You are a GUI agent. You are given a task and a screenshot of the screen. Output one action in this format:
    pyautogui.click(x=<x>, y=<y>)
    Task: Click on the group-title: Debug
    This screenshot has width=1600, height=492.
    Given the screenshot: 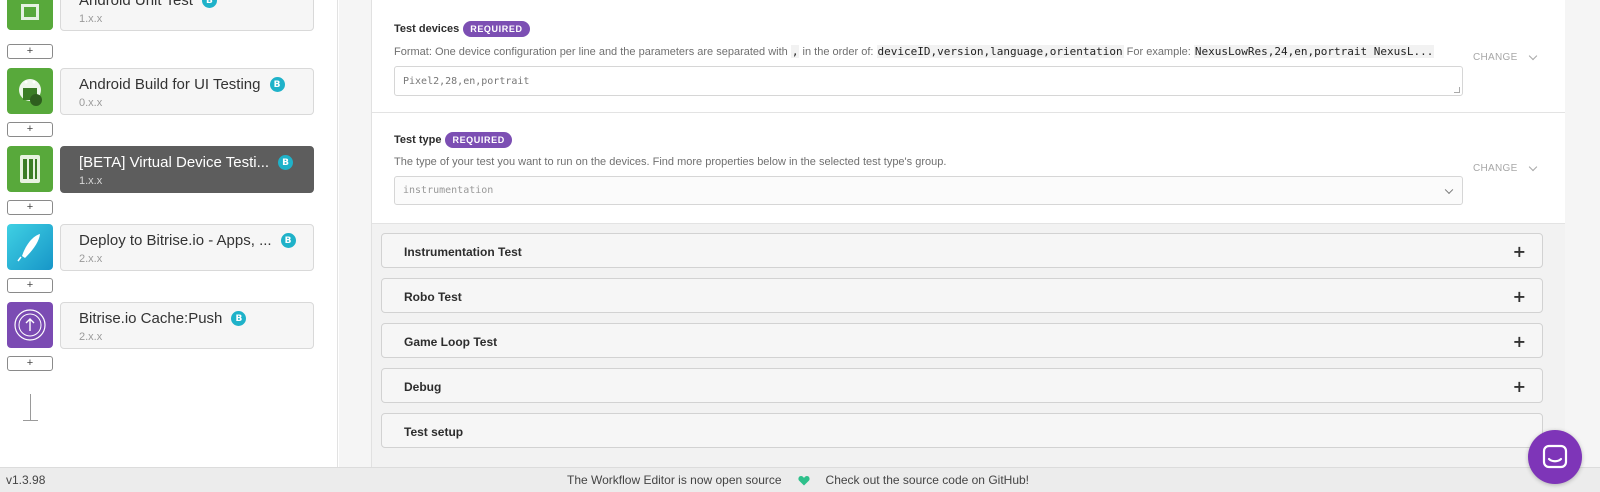 What is the action you would take?
    pyautogui.click(x=423, y=387)
    